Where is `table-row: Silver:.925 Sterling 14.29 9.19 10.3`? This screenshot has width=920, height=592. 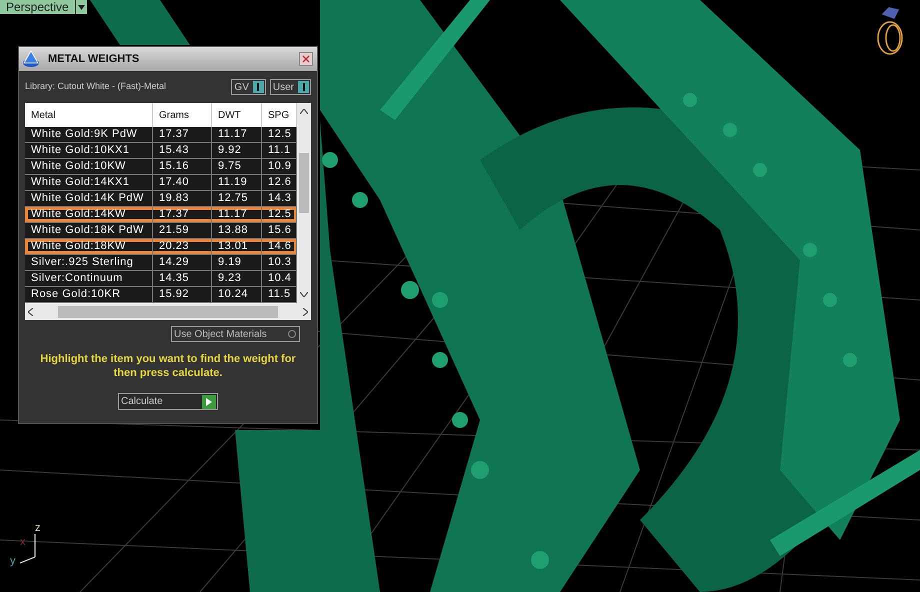 table-row: Silver:.925 Sterling 14.29 9.19 10.3 is located at coordinates (161, 263).